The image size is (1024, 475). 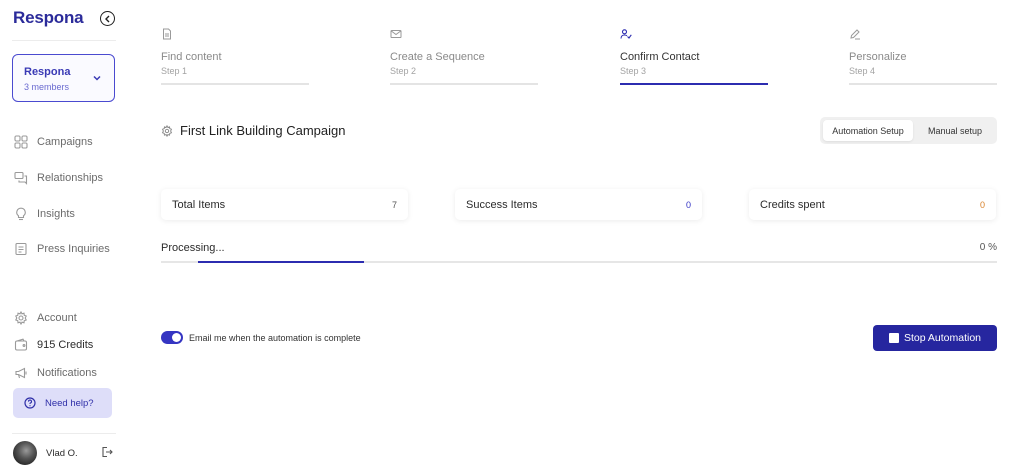 What do you see at coordinates (65, 345) in the screenshot?
I see `nav-label: 915 Credits` at bounding box center [65, 345].